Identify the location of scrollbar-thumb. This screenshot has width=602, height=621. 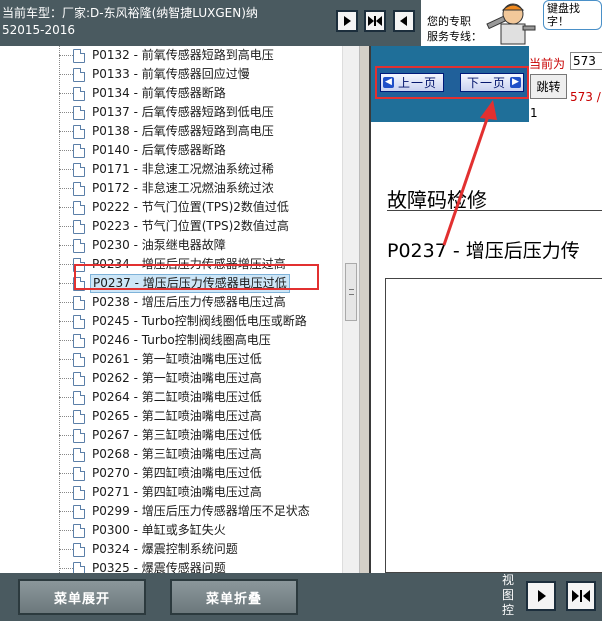
(351, 292).